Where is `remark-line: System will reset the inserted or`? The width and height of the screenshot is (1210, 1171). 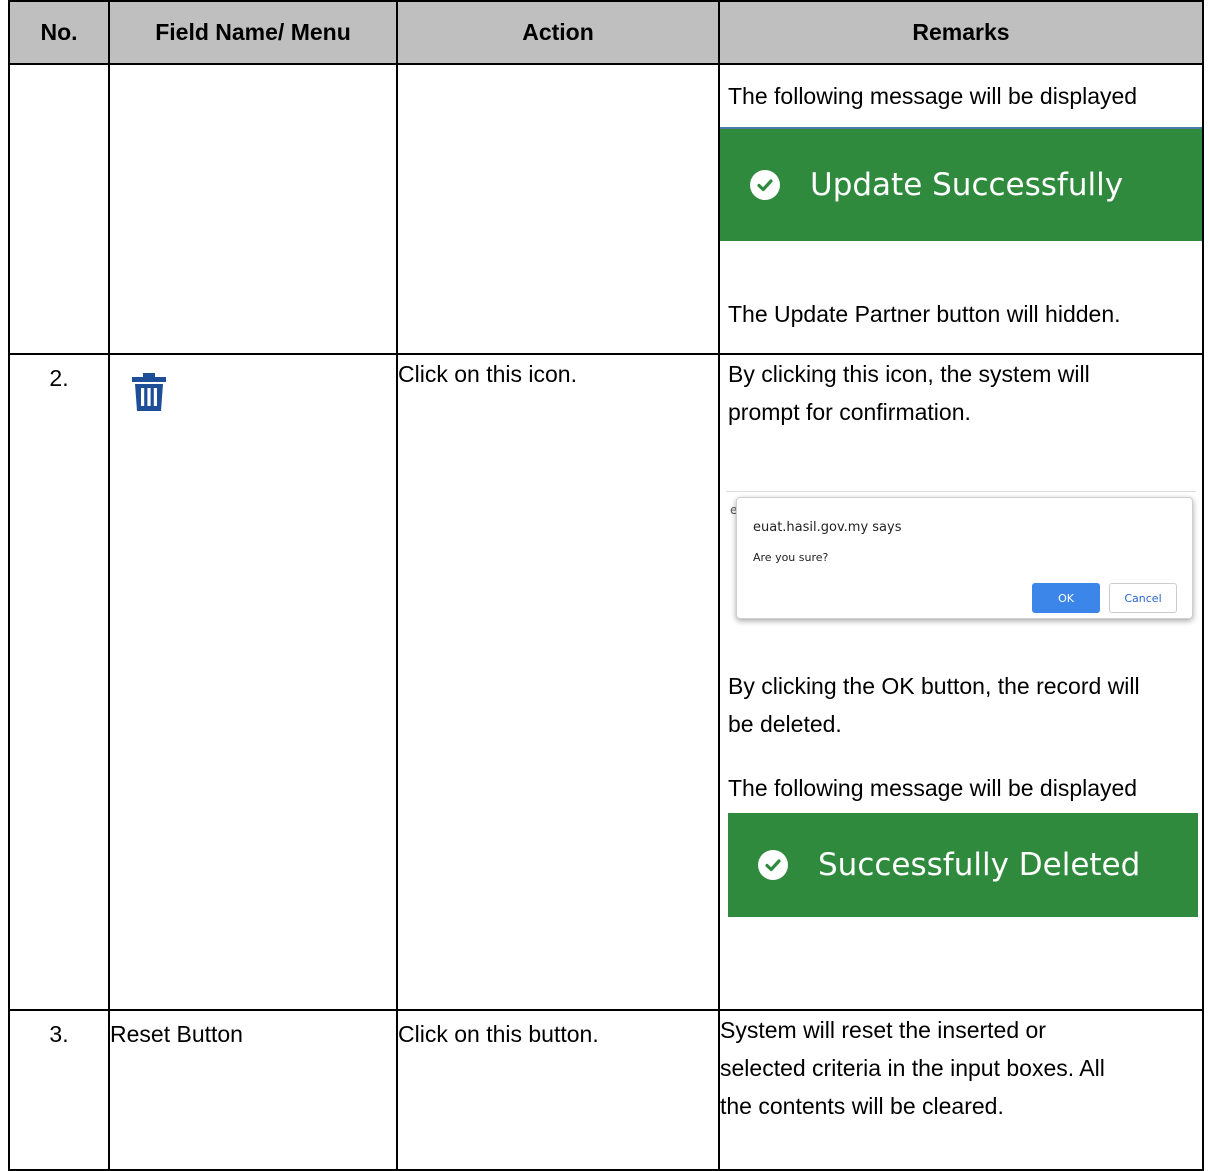
remark-line: System will reset the inserted or is located at coordinates (883, 1030).